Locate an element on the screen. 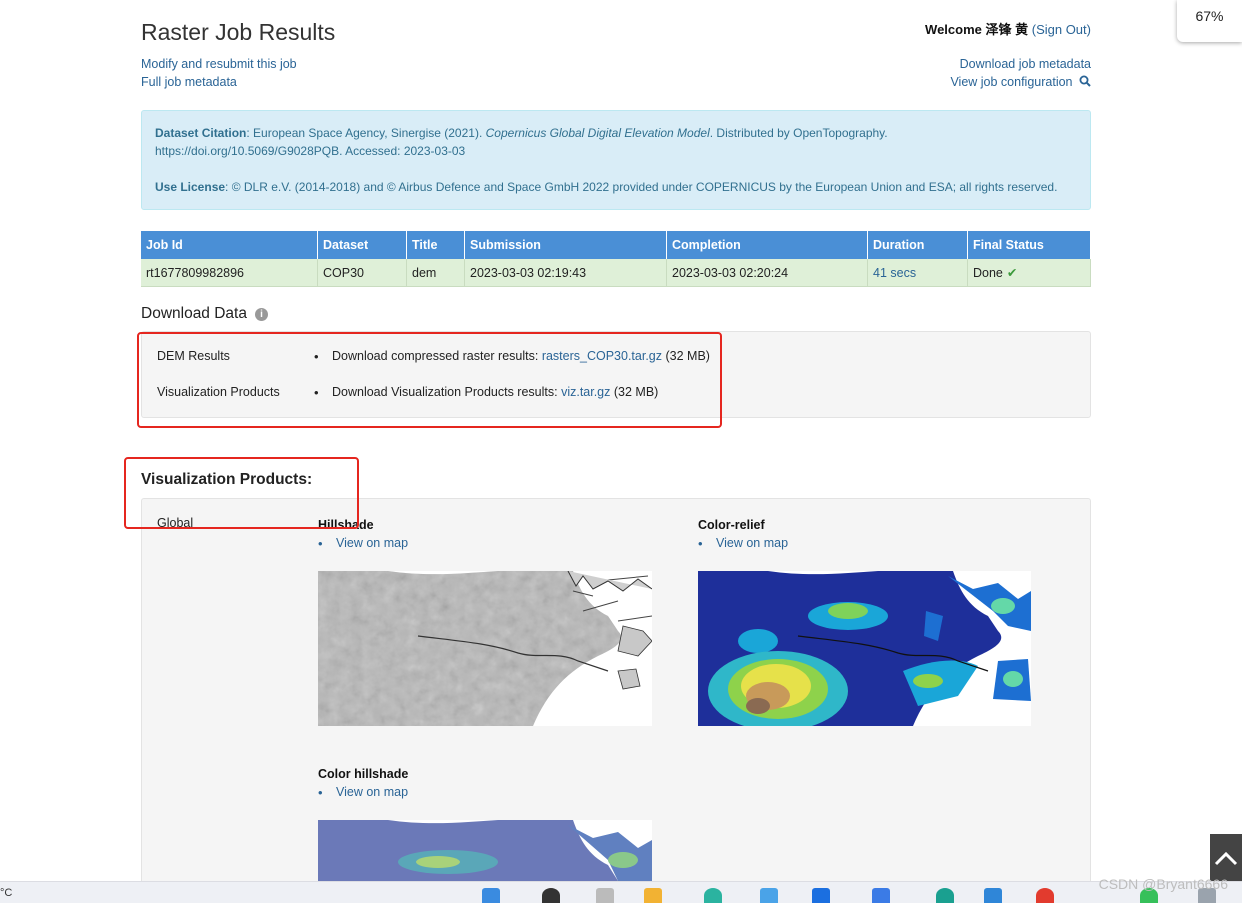  download-data-title: Download Data is located at coordinates (194, 313).